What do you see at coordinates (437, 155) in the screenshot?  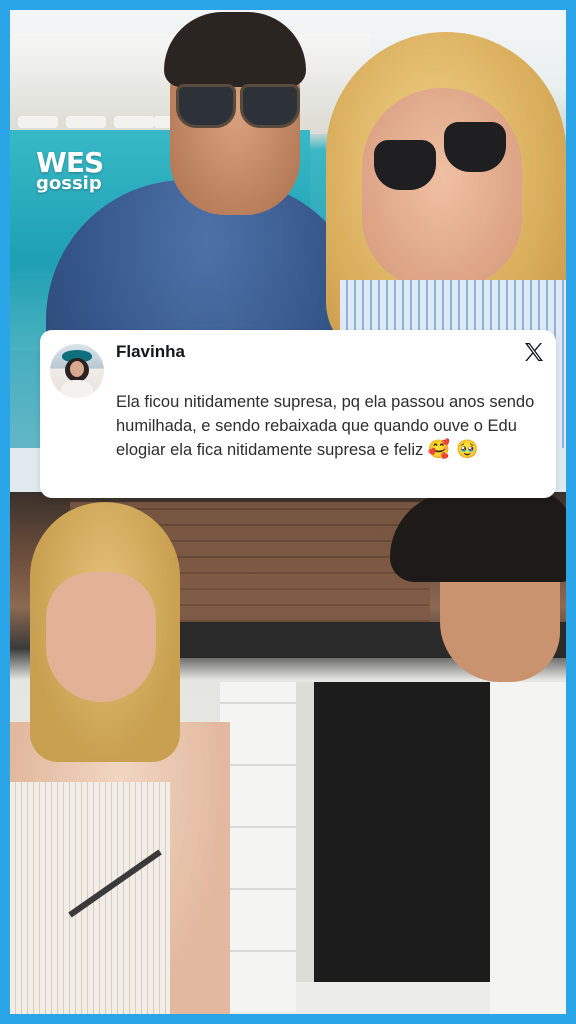 I see `woman-sunglasses` at bounding box center [437, 155].